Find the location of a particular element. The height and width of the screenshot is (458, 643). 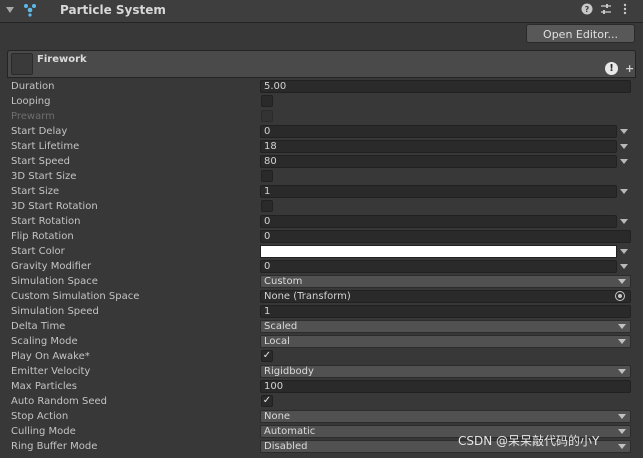

gravity-modifier-mode-arrow-icon is located at coordinates (624, 266).